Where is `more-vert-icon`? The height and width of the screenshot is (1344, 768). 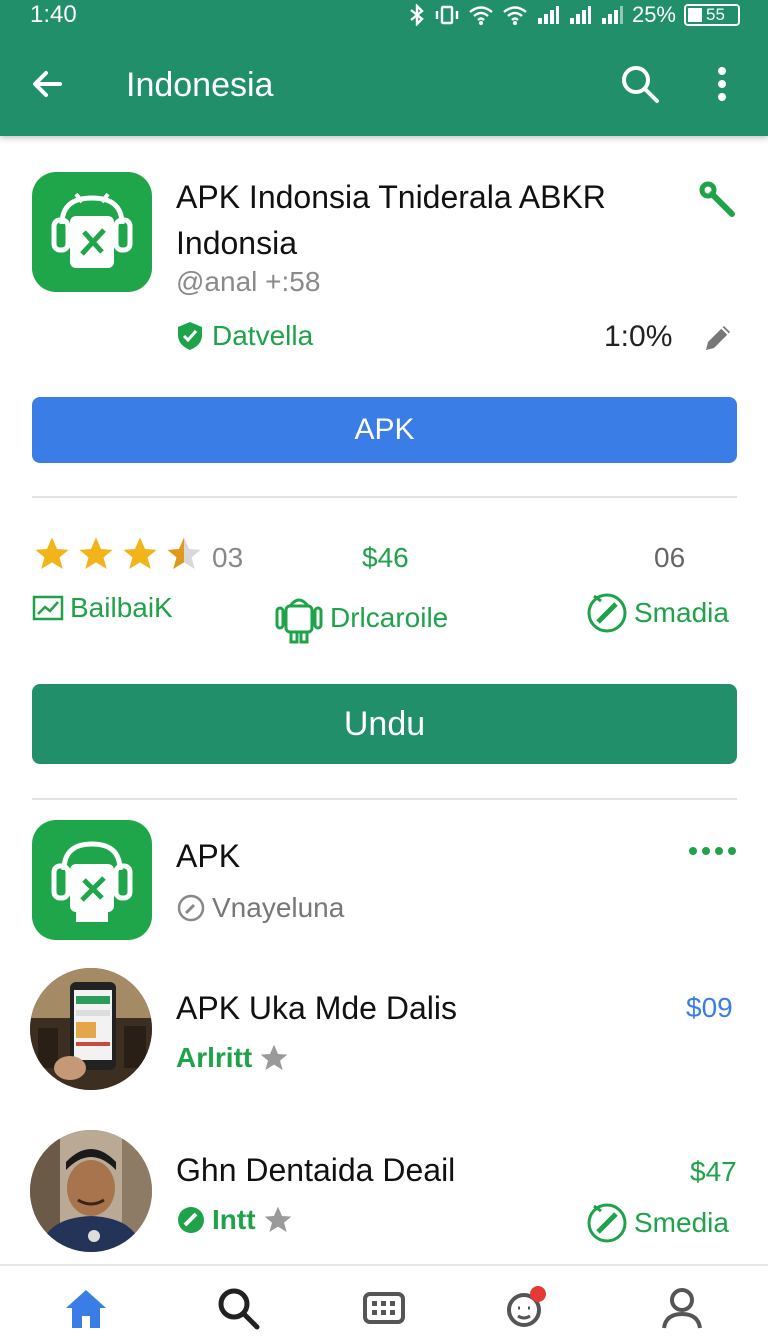 more-vert-icon is located at coordinates (722, 84).